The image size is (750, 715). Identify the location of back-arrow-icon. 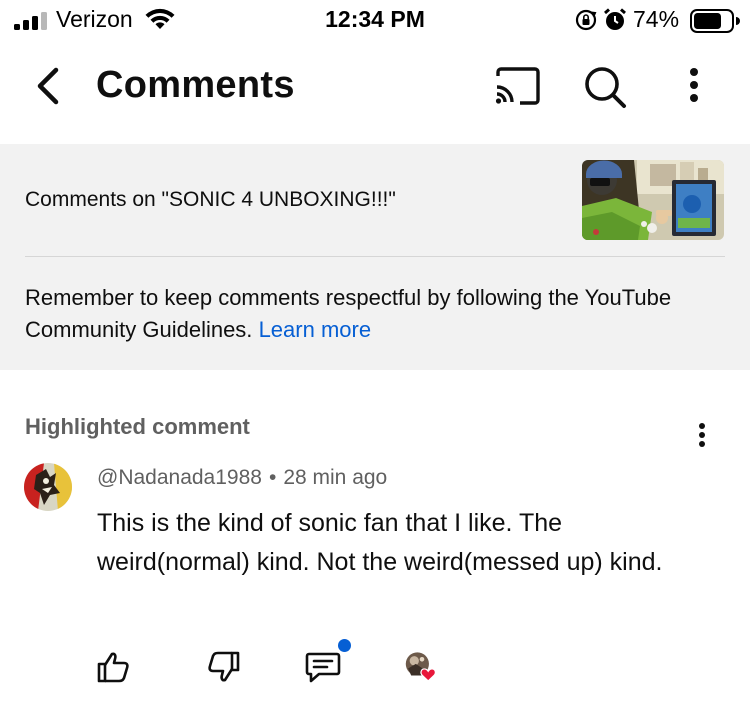
(48, 86).